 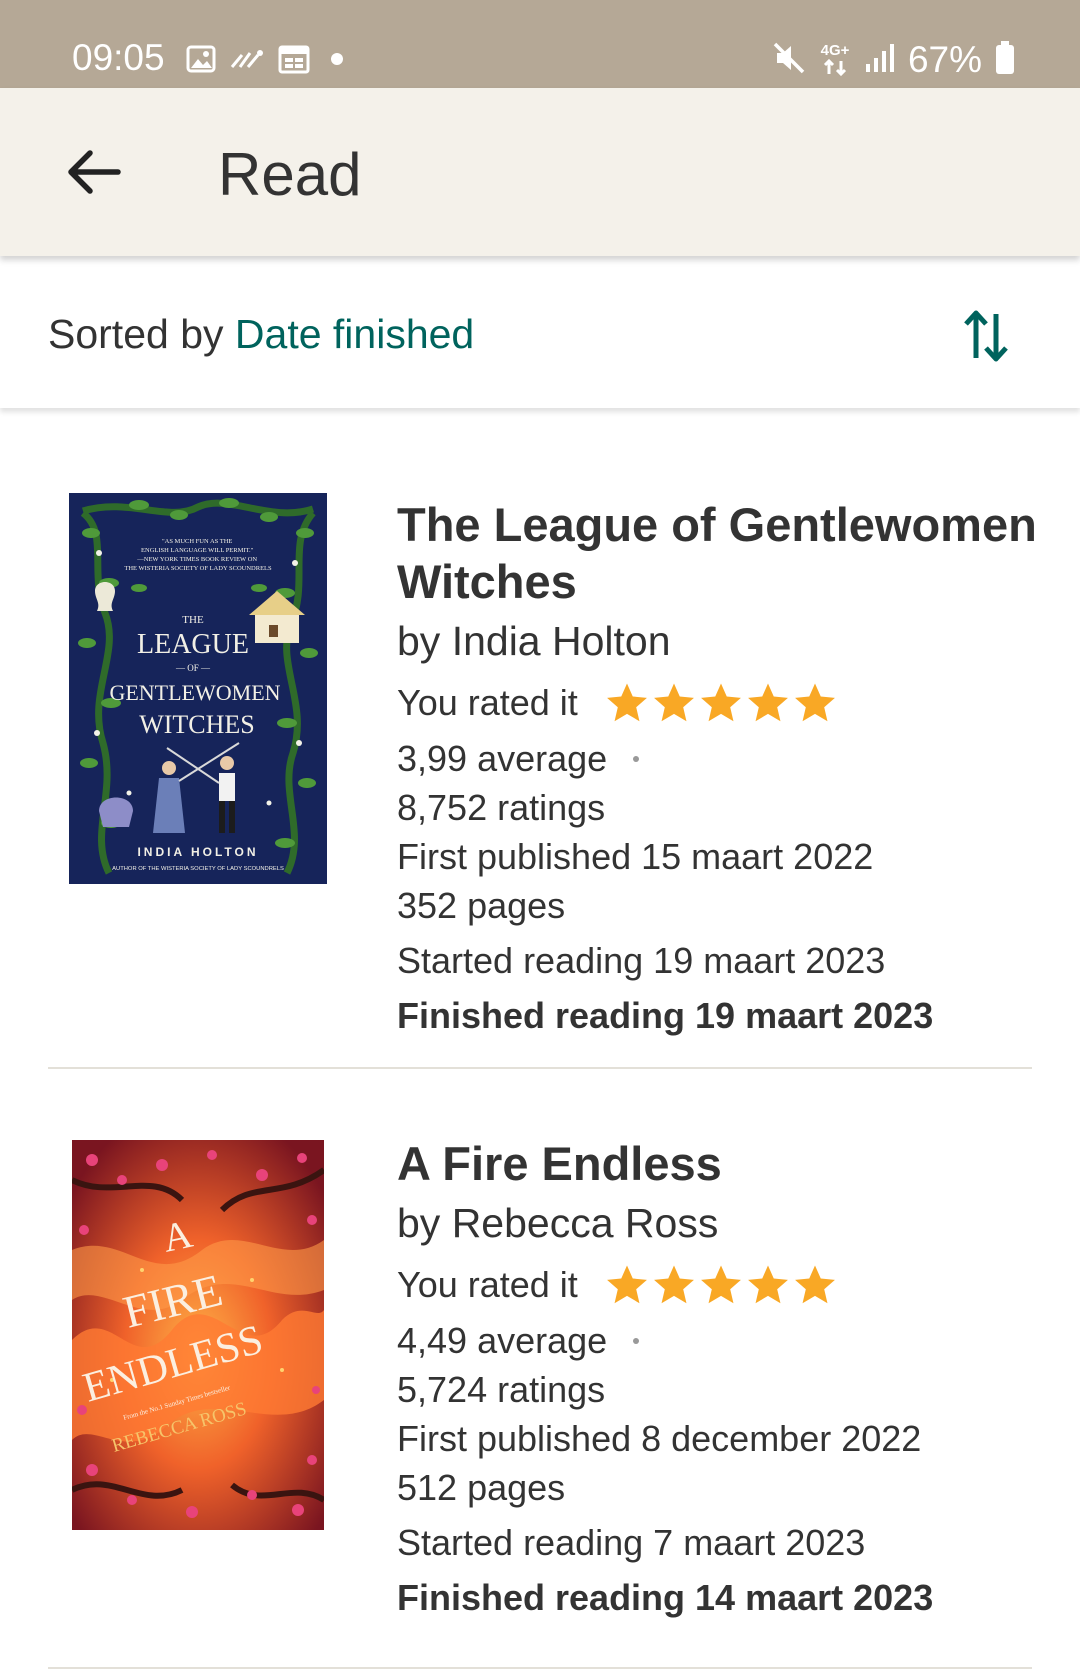 I want to click on sort-value-link: Date finished, so click(x=354, y=334).